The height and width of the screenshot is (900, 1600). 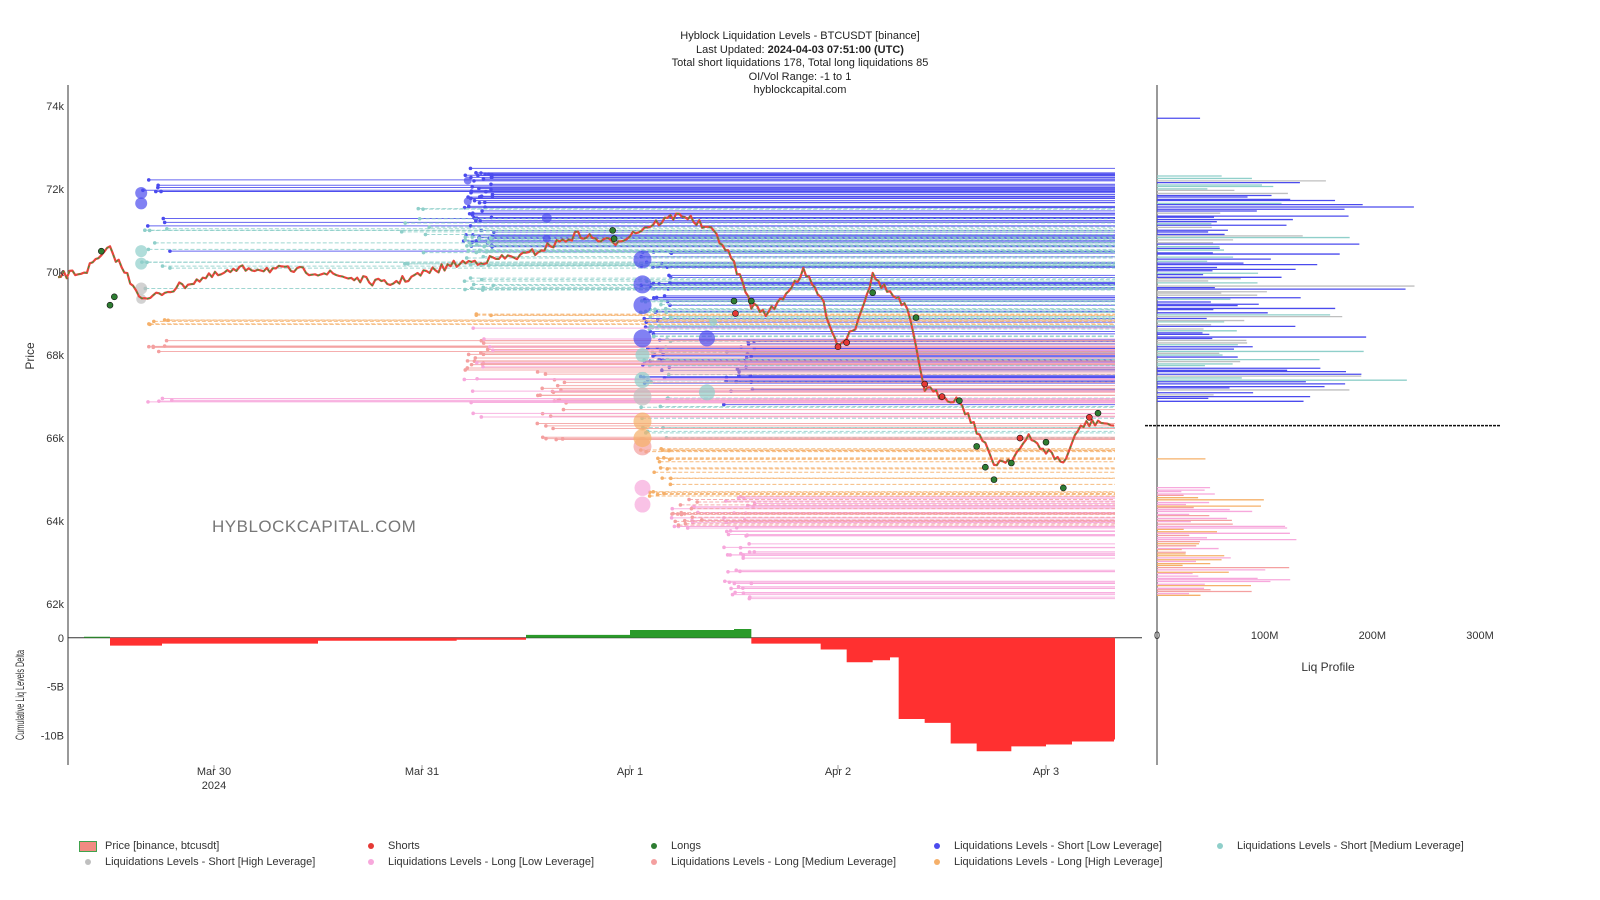 I want to click on x-tick-label: Apr 2, so click(x=838, y=772).